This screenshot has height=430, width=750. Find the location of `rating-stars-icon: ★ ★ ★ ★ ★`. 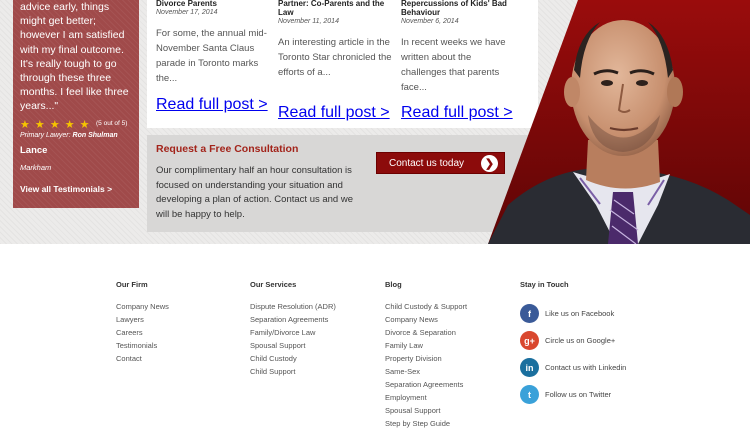

rating-stars-icon: ★ ★ ★ ★ ★ is located at coordinates (55, 125).